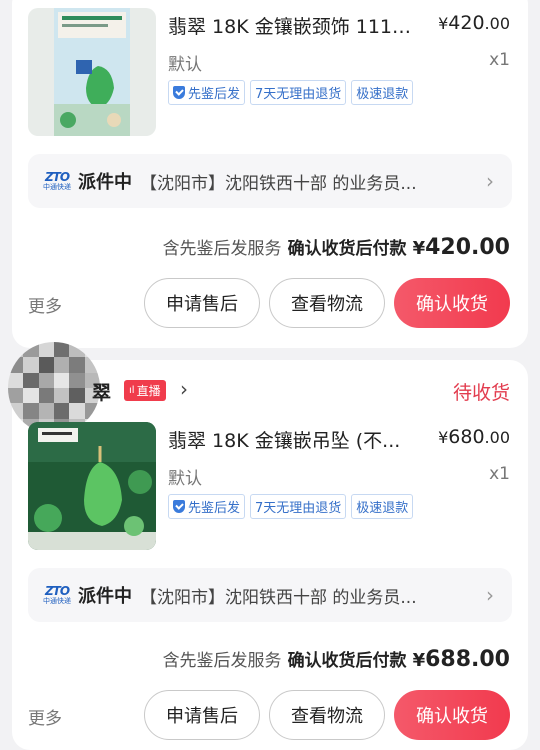 This screenshot has width=540, height=750. I want to click on payment-summary: 含先鉴后发服务 确认收货后付款 ¥688.00, so click(336, 659).